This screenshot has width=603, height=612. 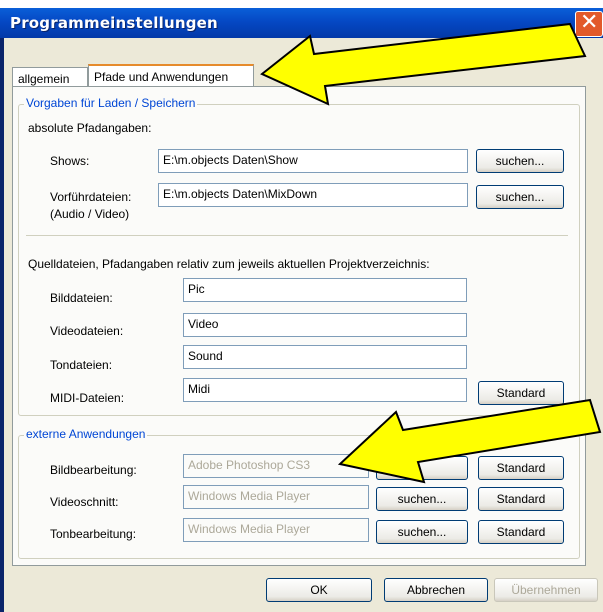 What do you see at coordinates (436, 590) in the screenshot?
I see `cancel-button: Abbrechen` at bounding box center [436, 590].